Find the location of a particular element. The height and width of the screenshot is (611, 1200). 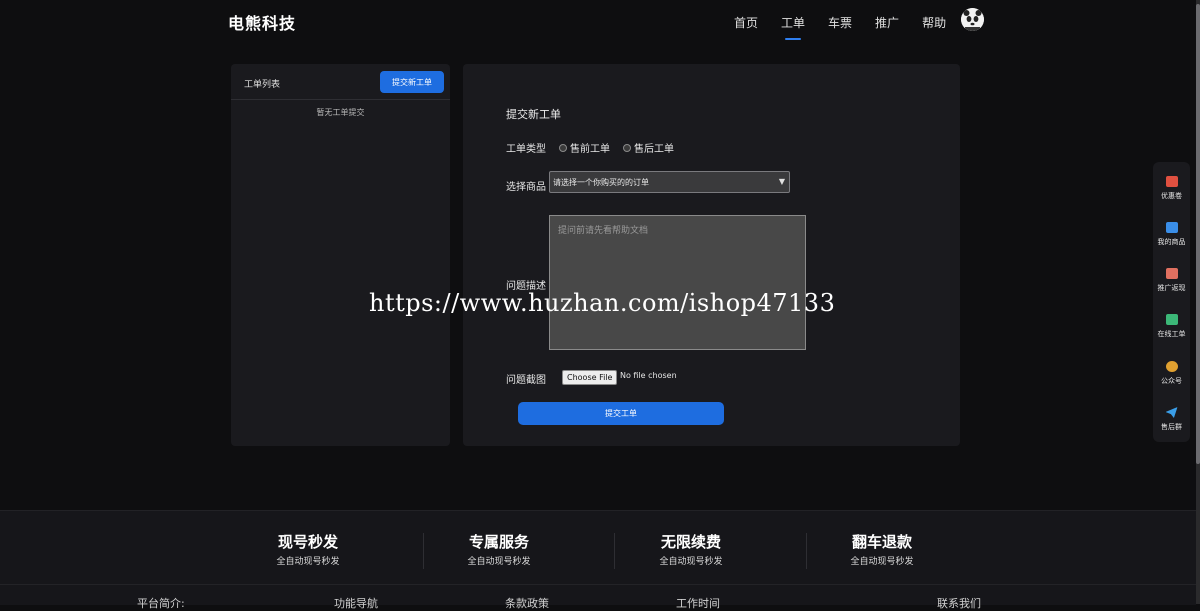

telegram-icon is located at coordinates (1171, 412).